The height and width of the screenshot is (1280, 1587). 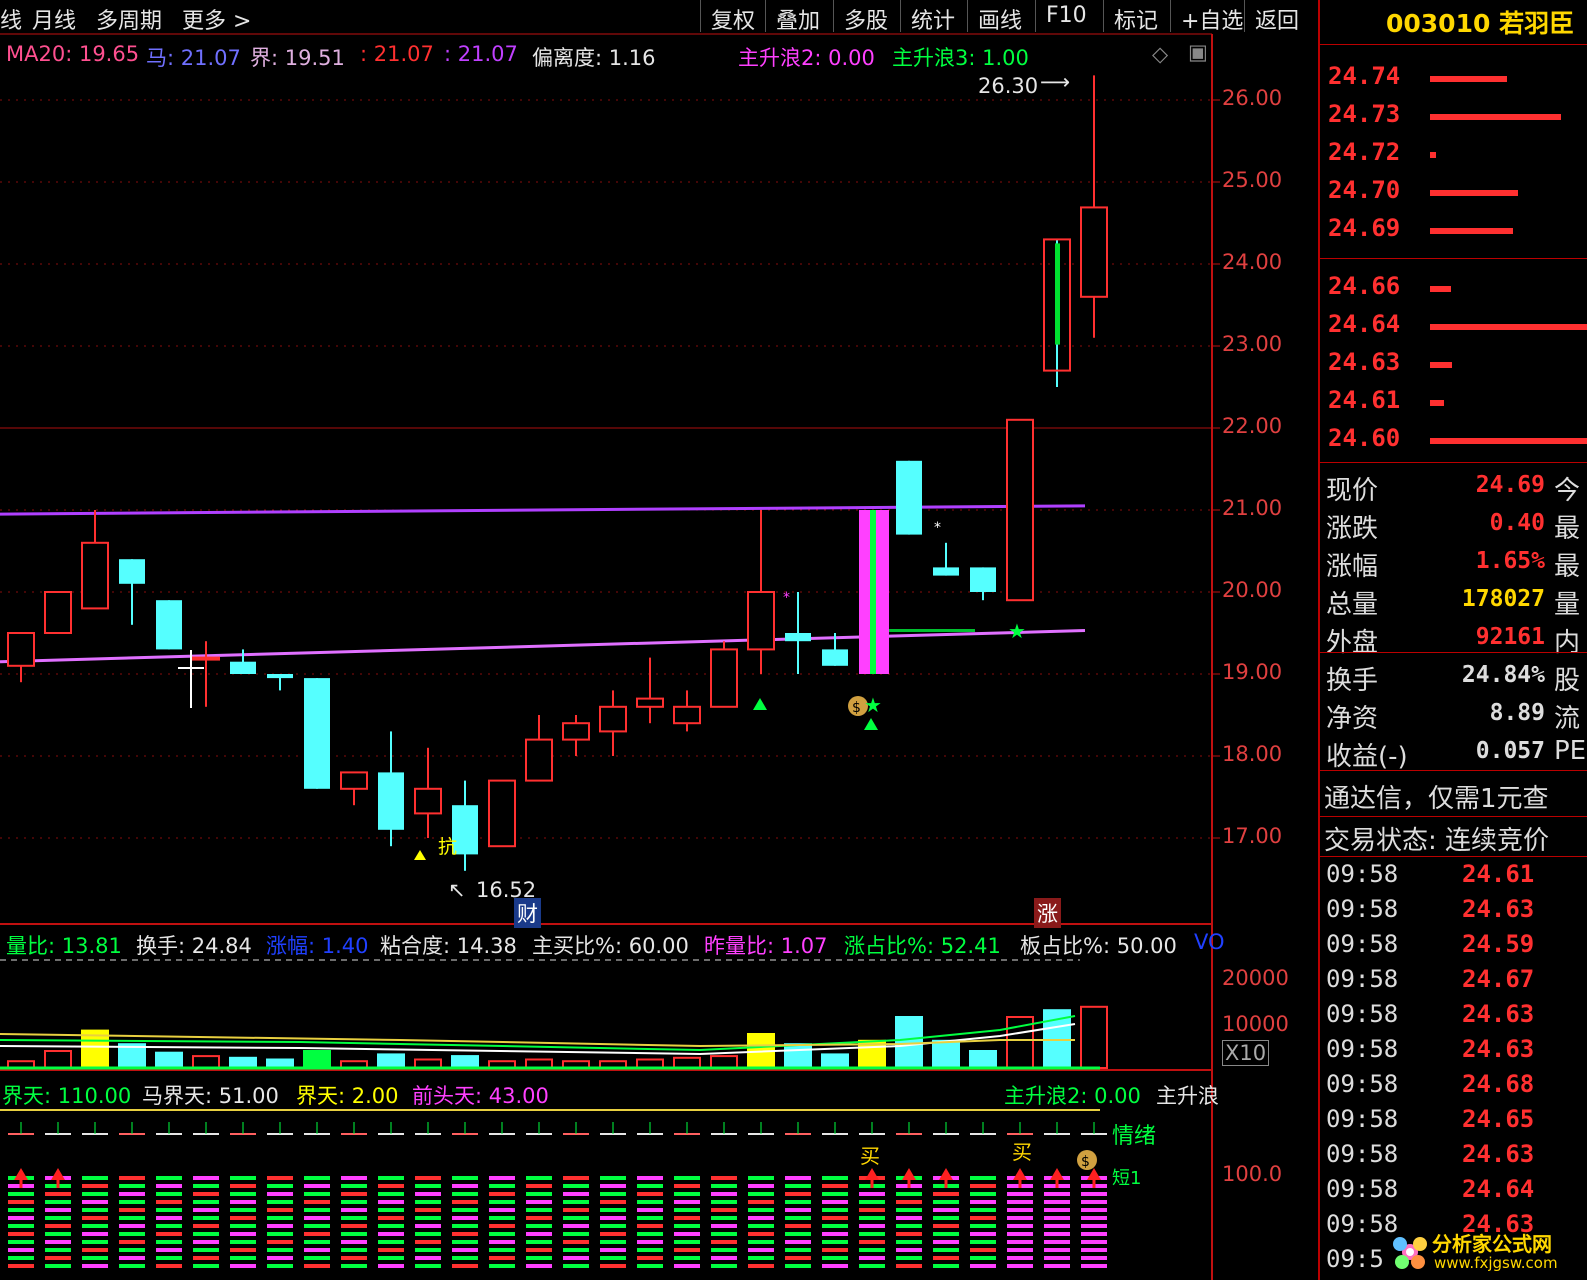 What do you see at coordinates (594, 58) in the screenshot?
I see `deviation-label: 偏离度: 1.16` at bounding box center [594, 58].